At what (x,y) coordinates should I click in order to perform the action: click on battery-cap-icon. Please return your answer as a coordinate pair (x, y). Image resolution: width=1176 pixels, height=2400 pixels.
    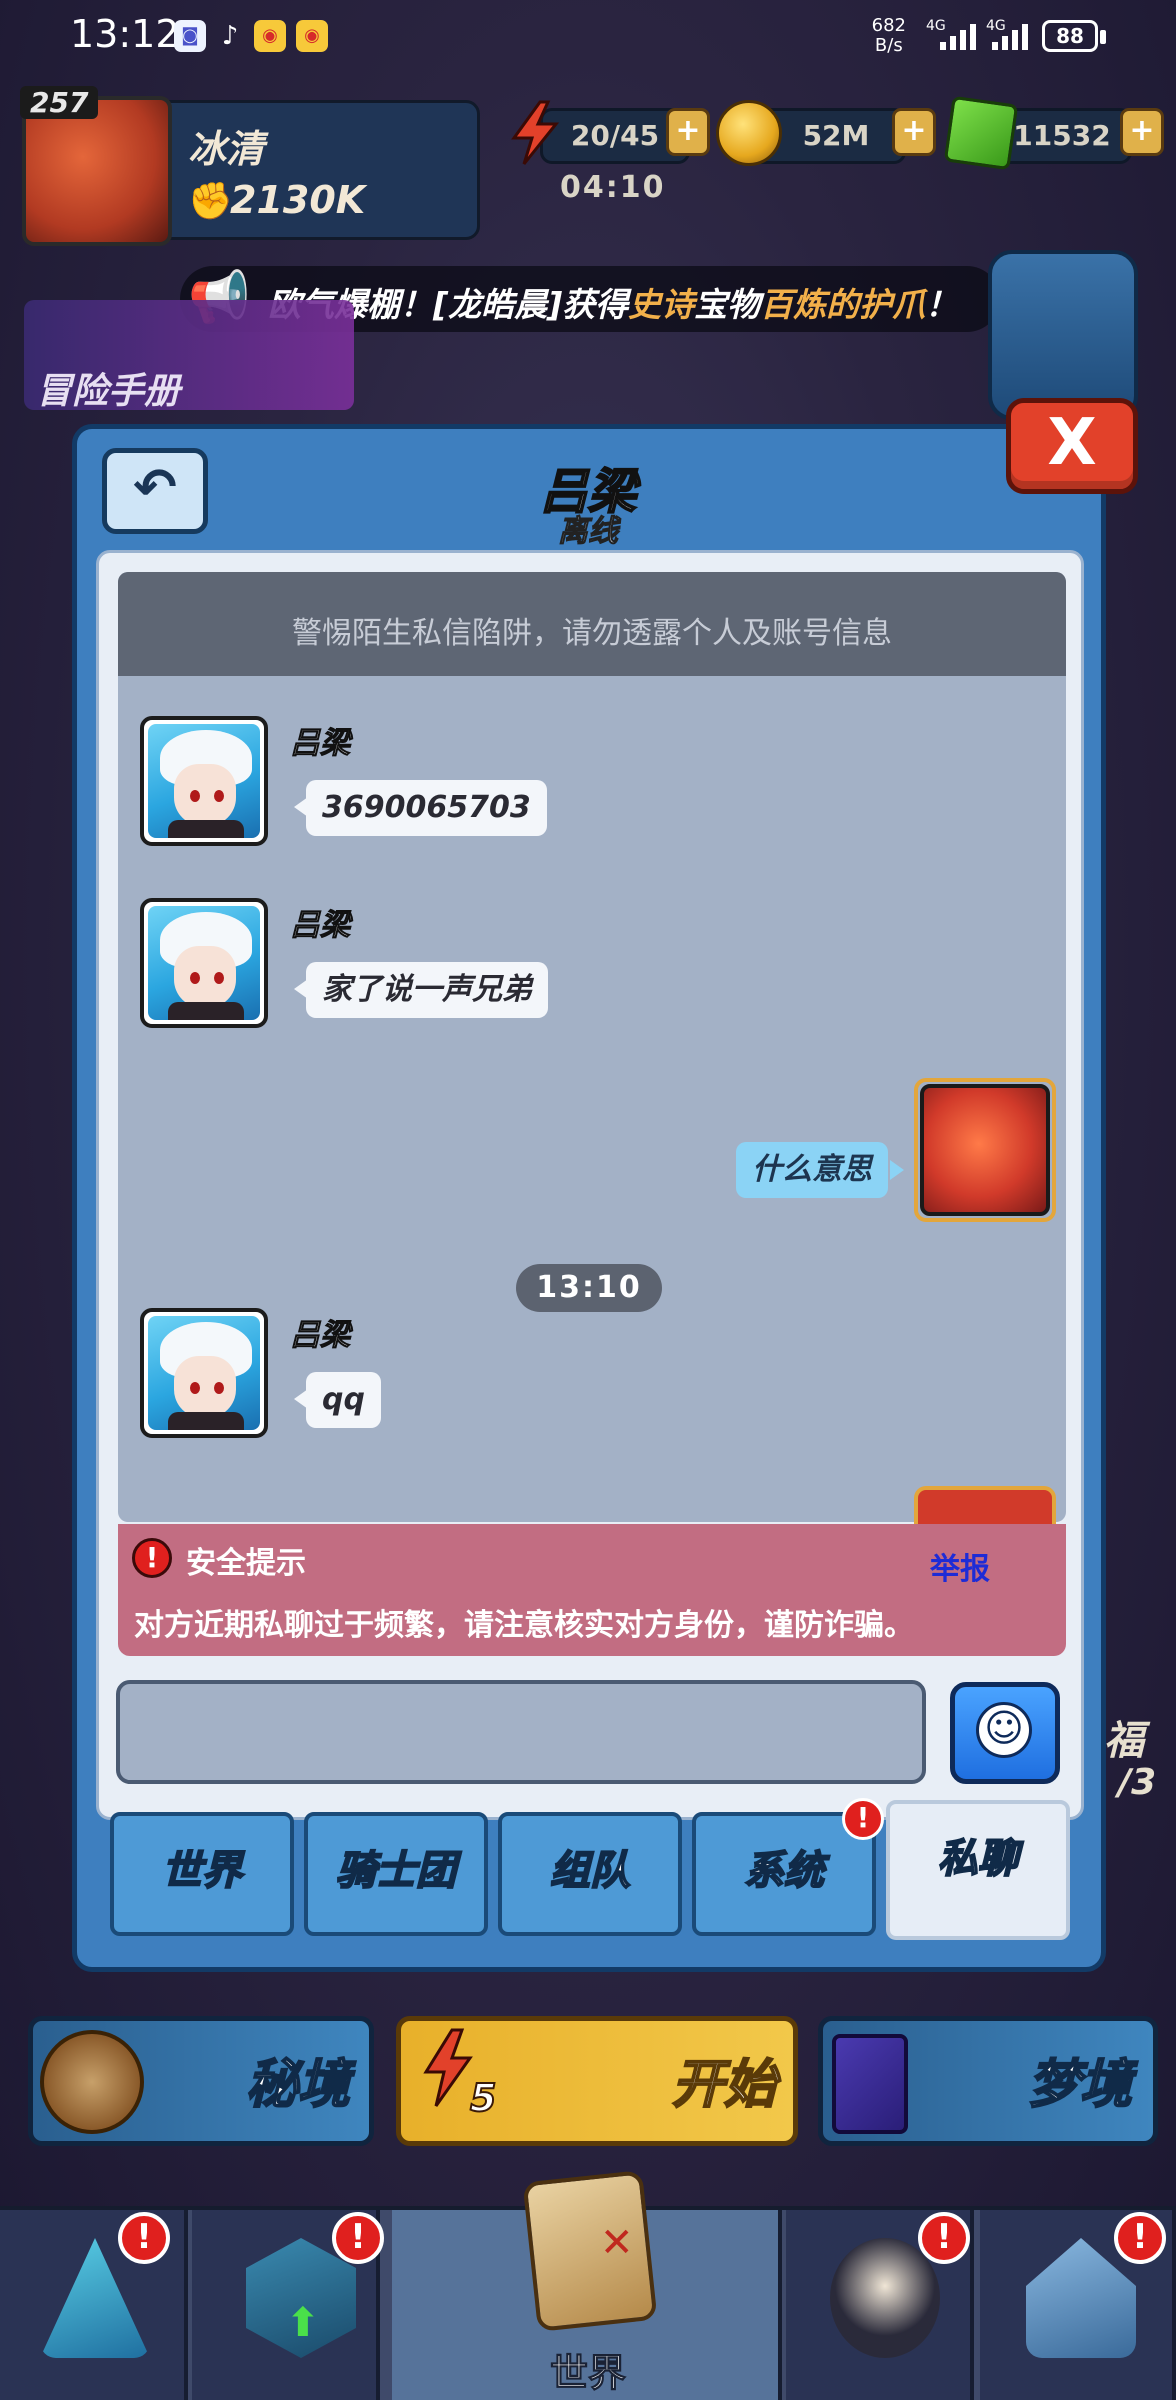
    Looking at the image, I should click on (1103, 37).